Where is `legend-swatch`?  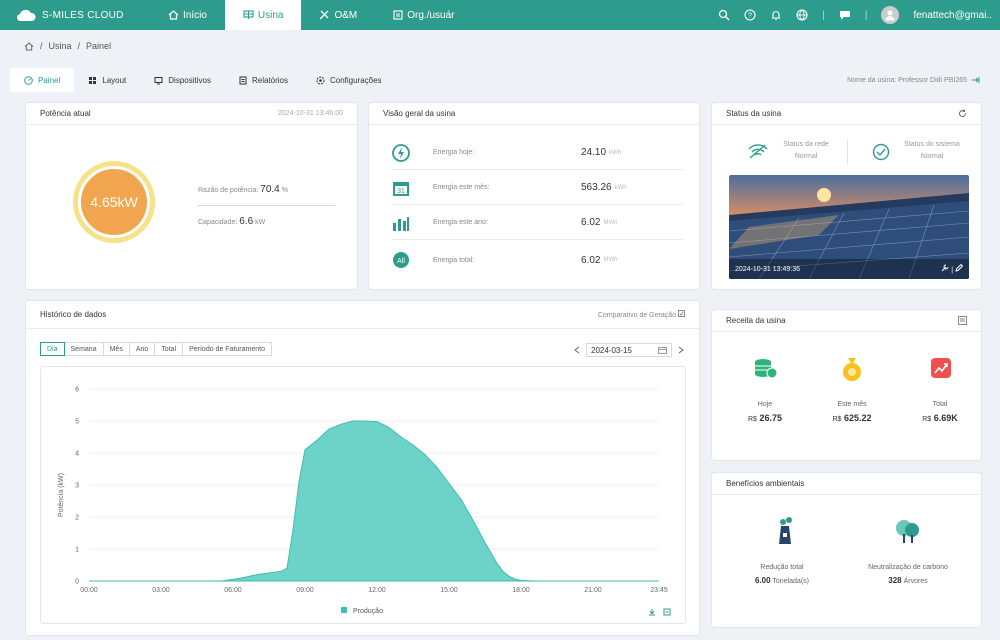
legend-swatch is located at coordinates (344, 610).